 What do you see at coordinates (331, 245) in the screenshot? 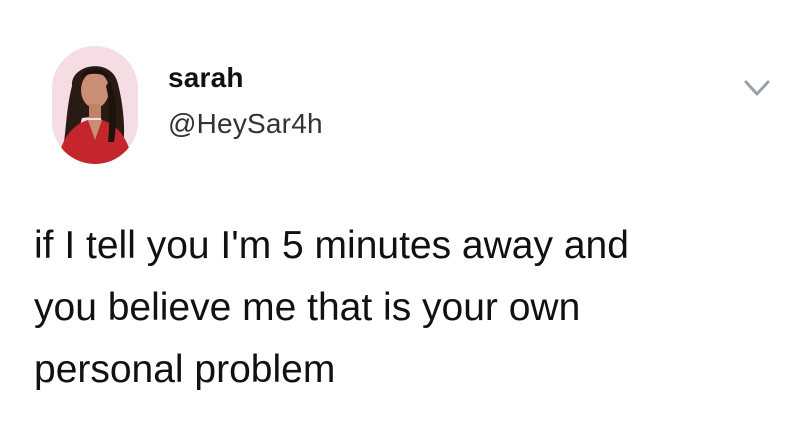
I see `tweet-text-line: if I tell you I'm 5 minutes away and` at bounding box center [331, 245].